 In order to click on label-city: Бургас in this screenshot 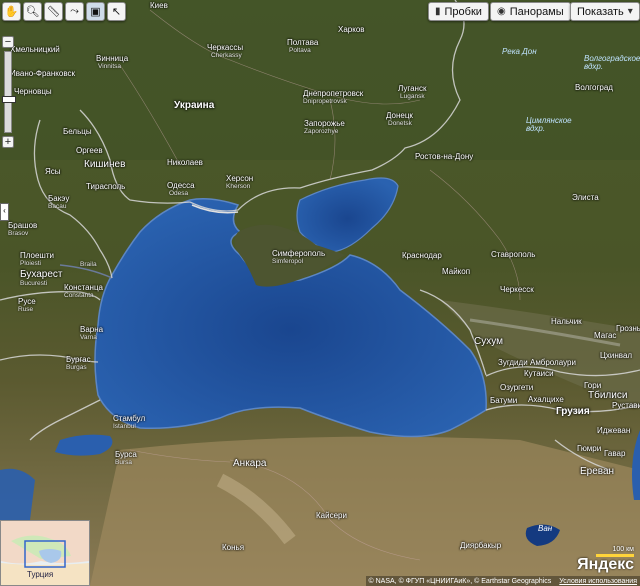, I will do `click(78, 359)`.